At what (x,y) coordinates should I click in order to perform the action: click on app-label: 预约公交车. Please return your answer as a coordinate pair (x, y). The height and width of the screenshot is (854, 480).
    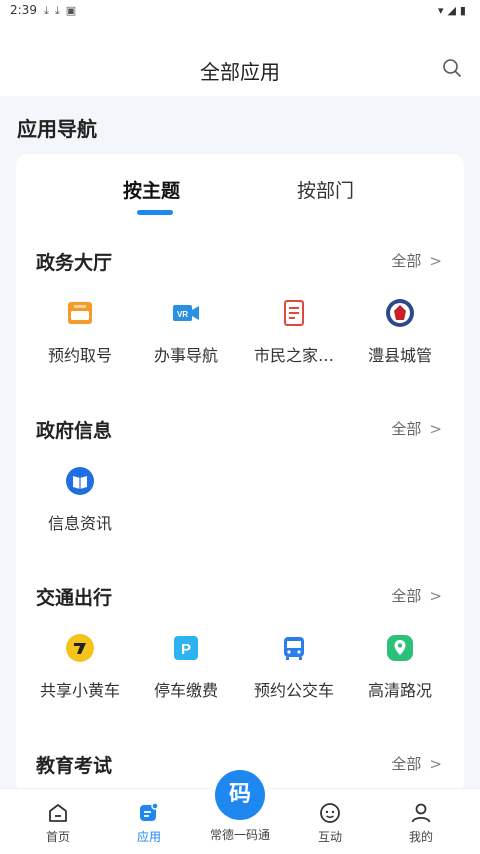
    Looking at the image, I should click on (293, 690).